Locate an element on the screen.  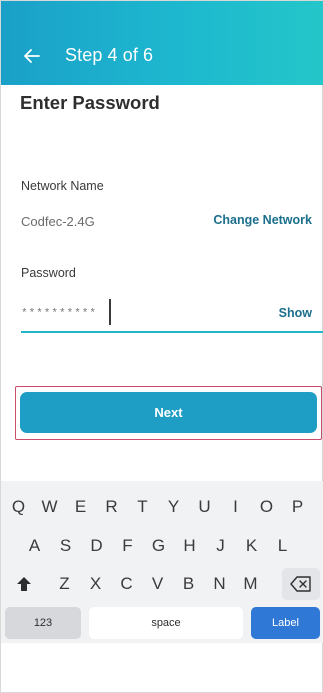
network-name-label: Network Name is located at coordinates (62, 186).